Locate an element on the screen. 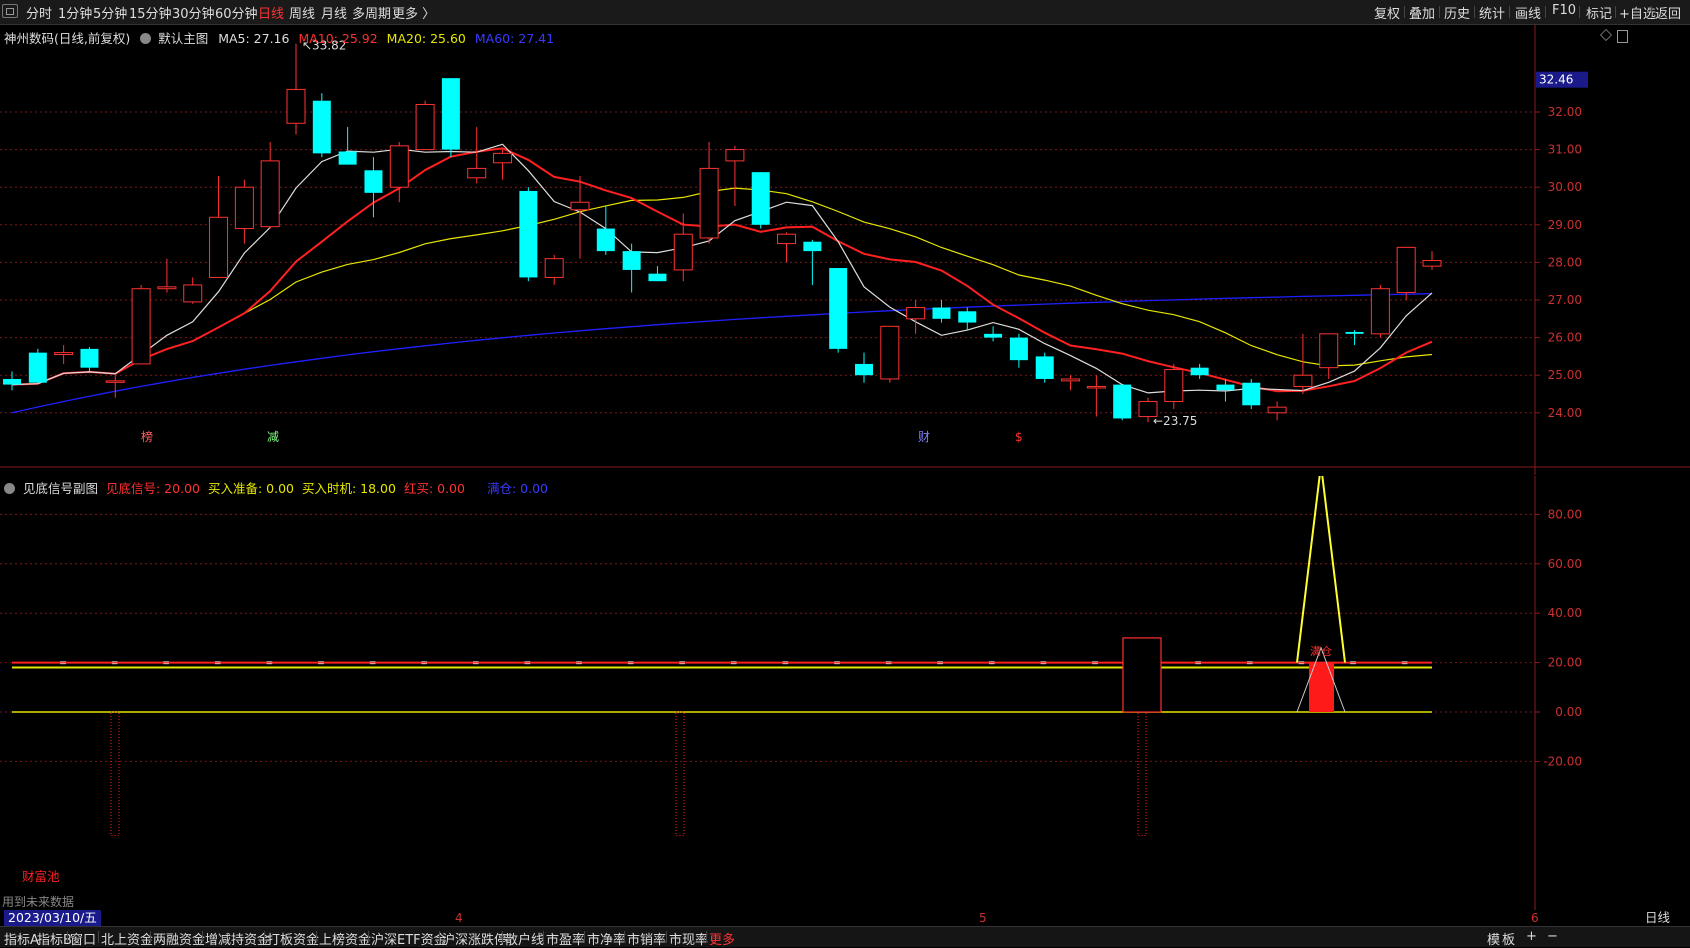  y-tick-label: 28.00 is located at coordinates (1565, 262).